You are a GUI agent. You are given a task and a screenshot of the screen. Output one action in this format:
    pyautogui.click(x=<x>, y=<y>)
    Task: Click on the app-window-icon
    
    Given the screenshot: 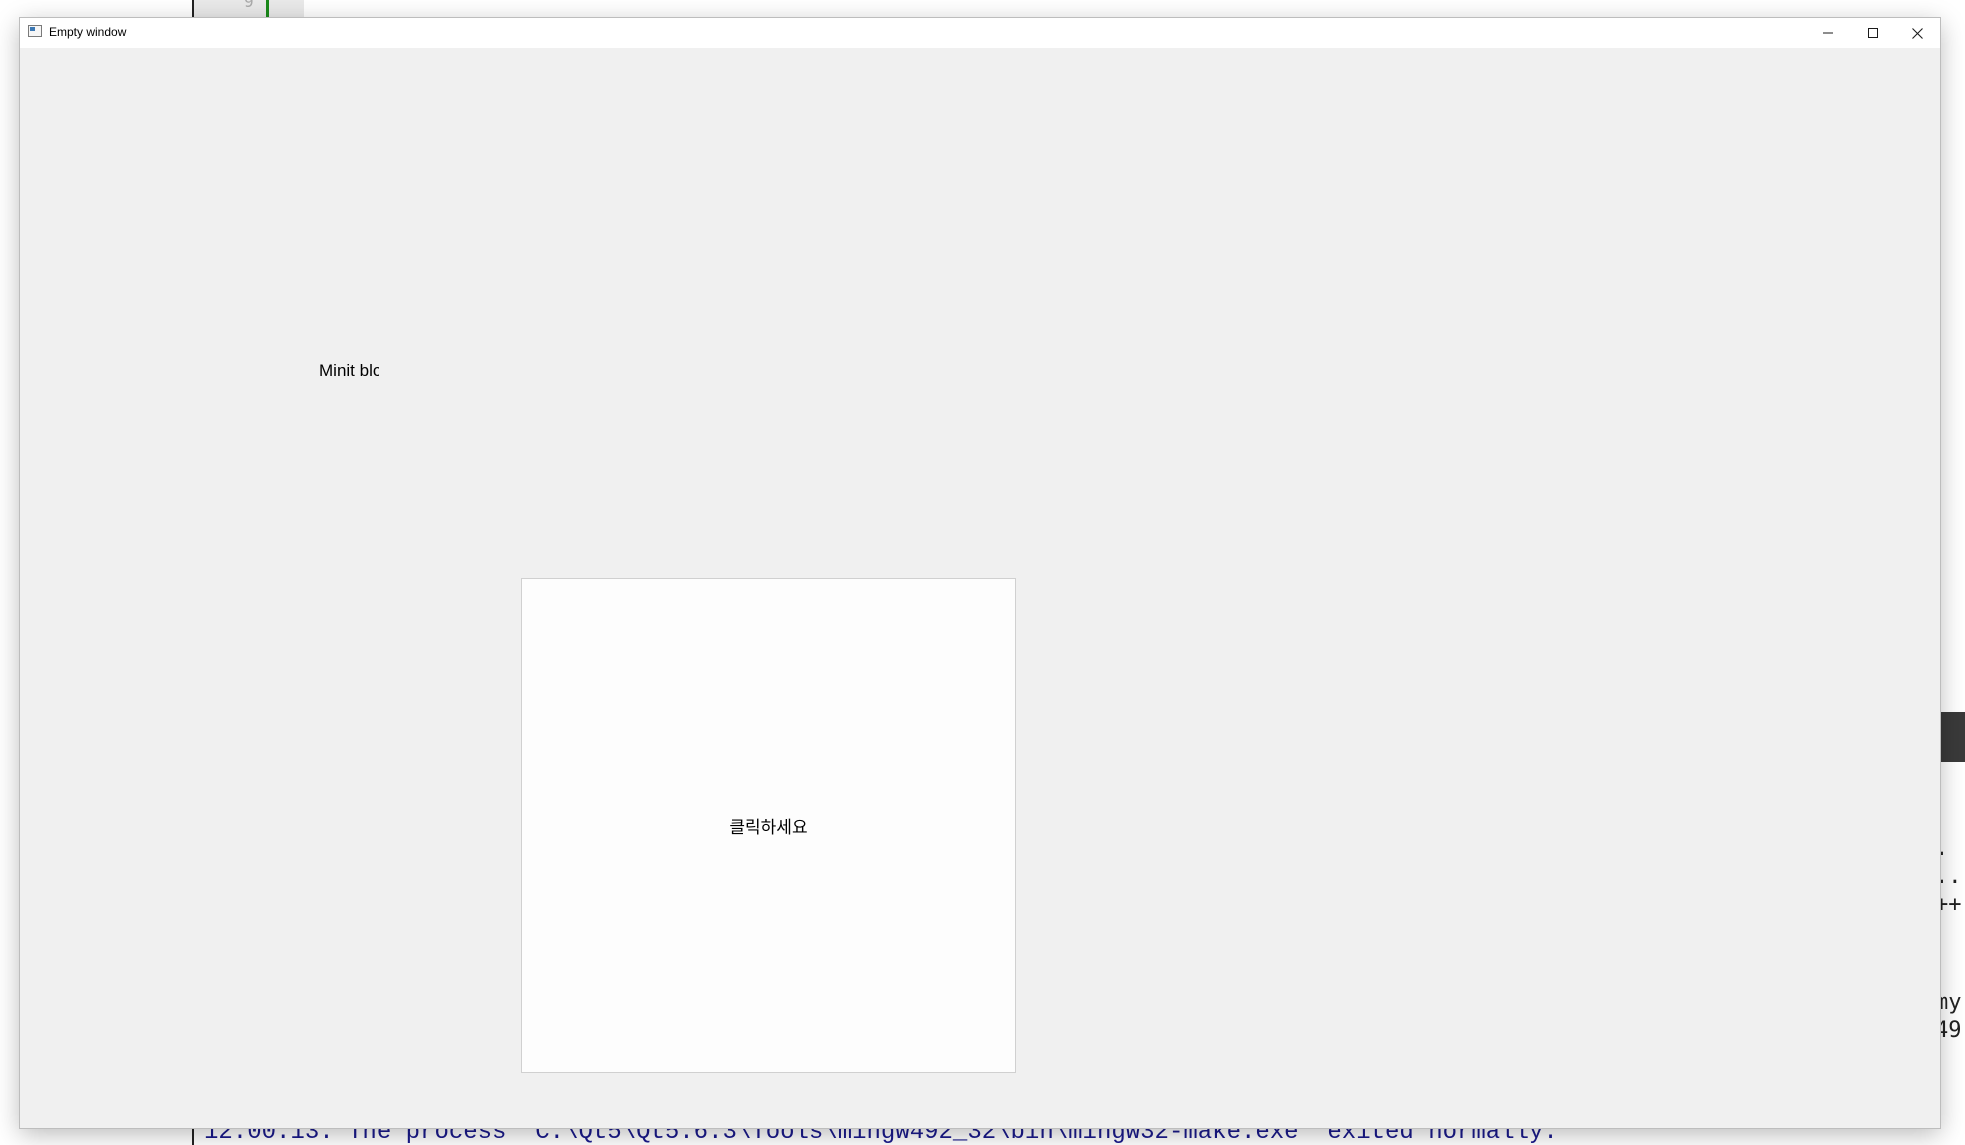 What is the action you would take?
    pyautogui.click(x=35, y=31)
    